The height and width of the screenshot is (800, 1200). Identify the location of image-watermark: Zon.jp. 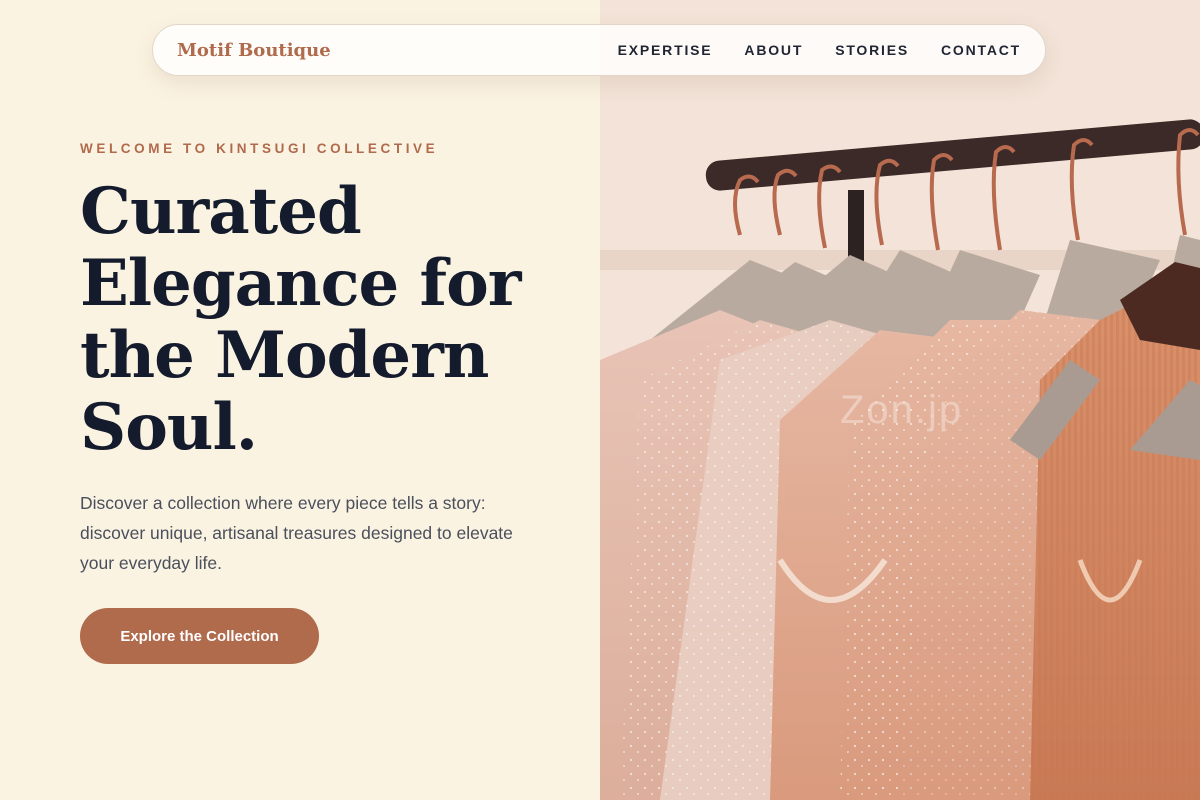
(902, 410).